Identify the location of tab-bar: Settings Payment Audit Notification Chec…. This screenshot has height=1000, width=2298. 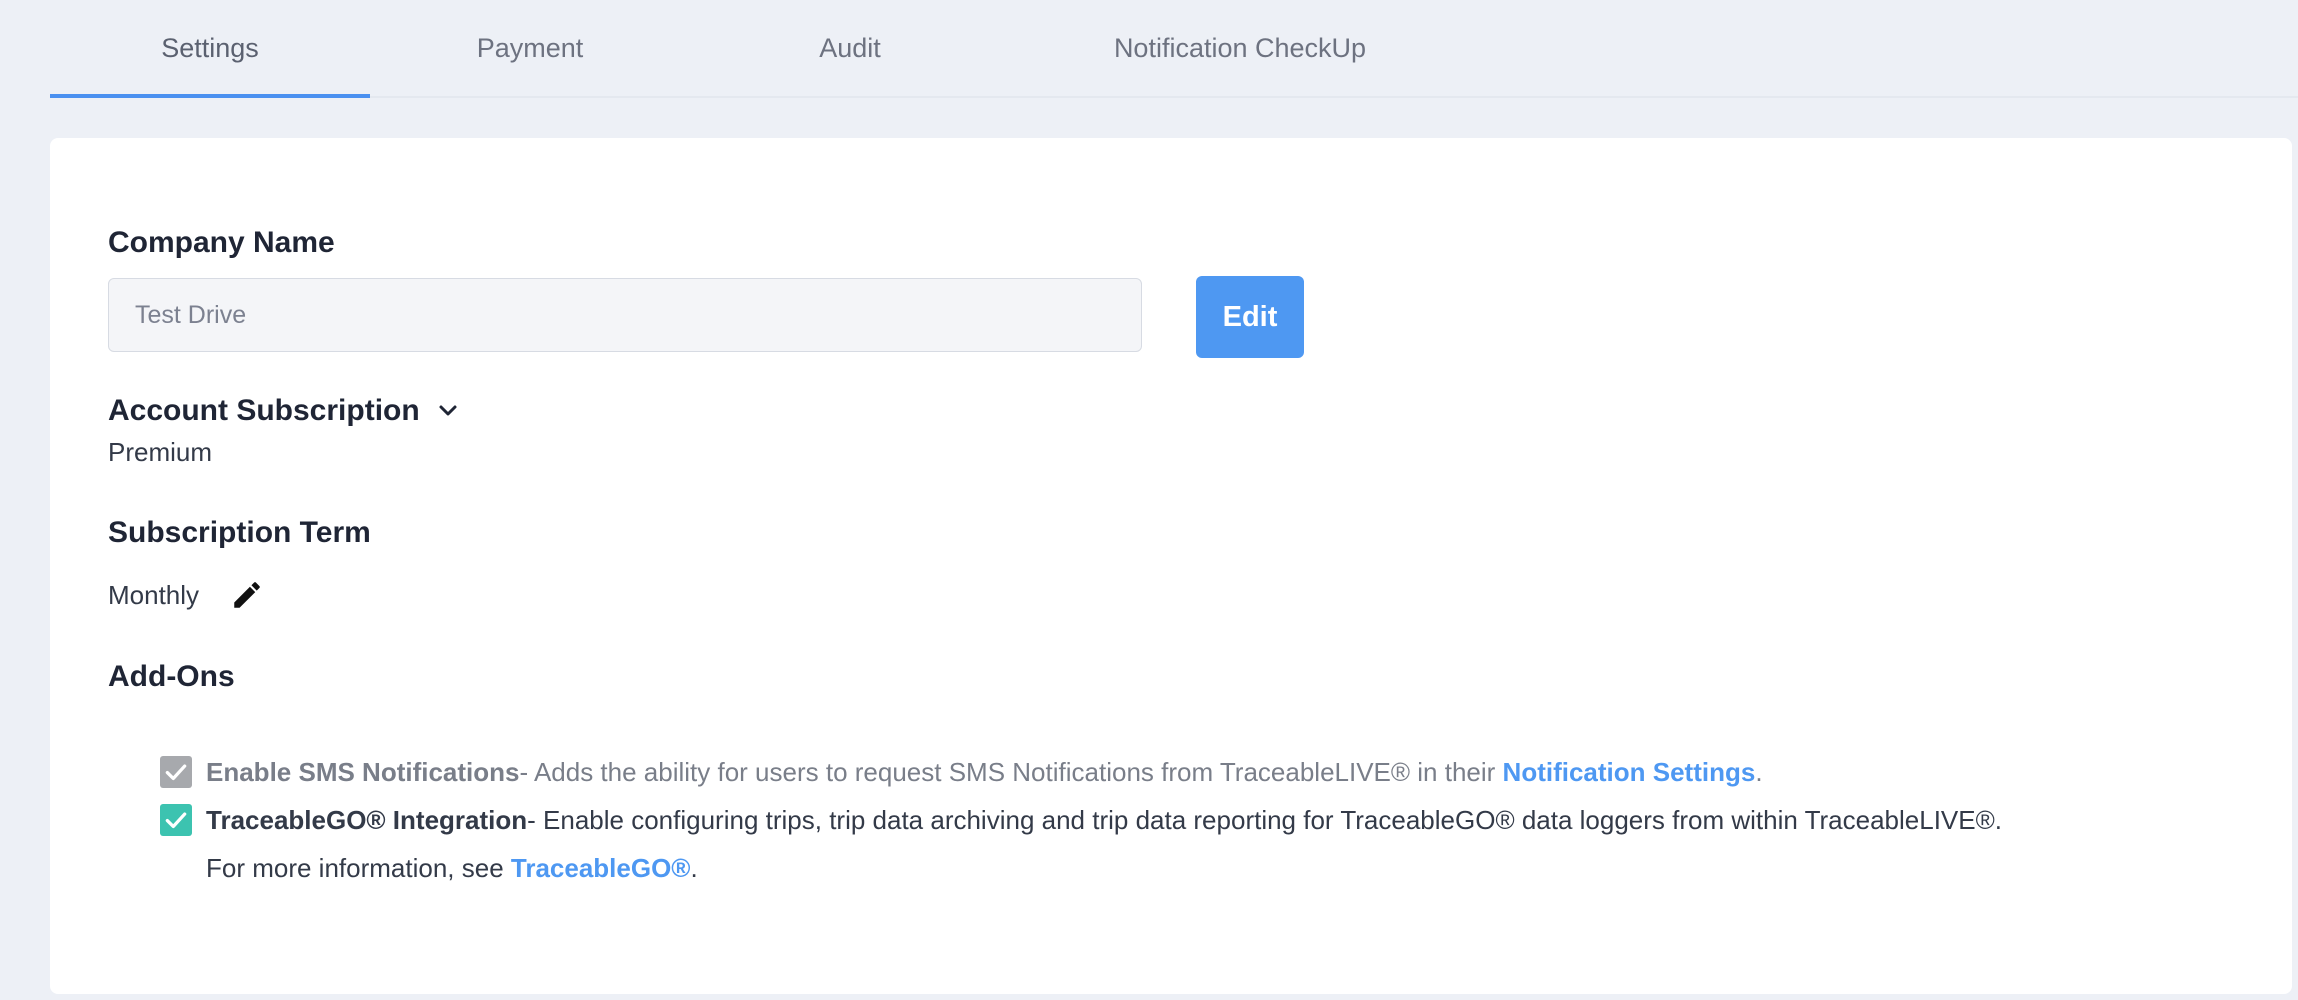
(1174, 49).